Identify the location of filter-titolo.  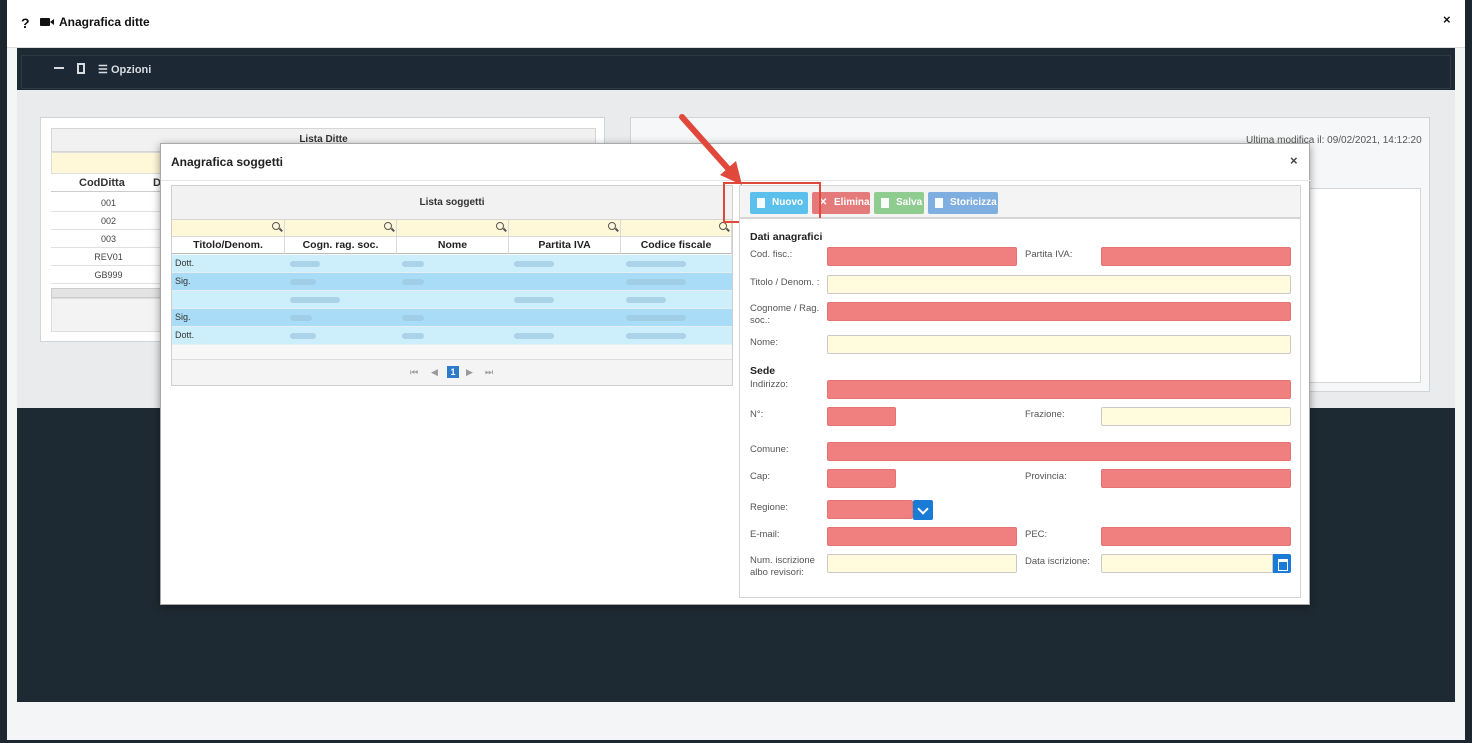
(228, 228).